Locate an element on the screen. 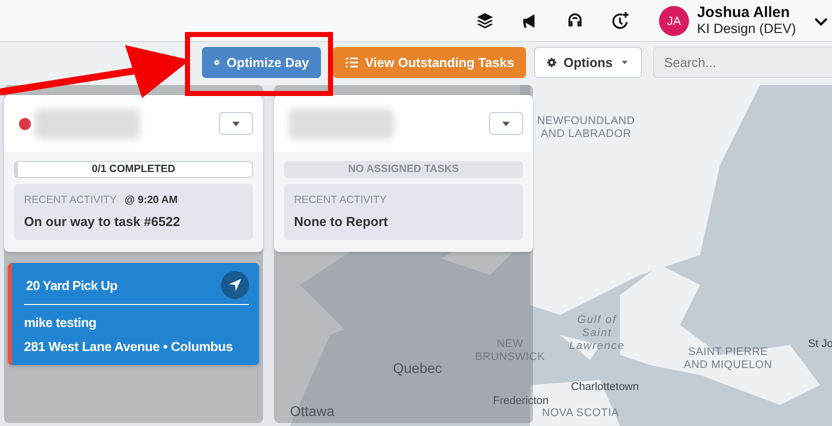 This screenshot has width=832, height=426. activity-text: On our way to task #6522 is located at coordinates (103, 221).